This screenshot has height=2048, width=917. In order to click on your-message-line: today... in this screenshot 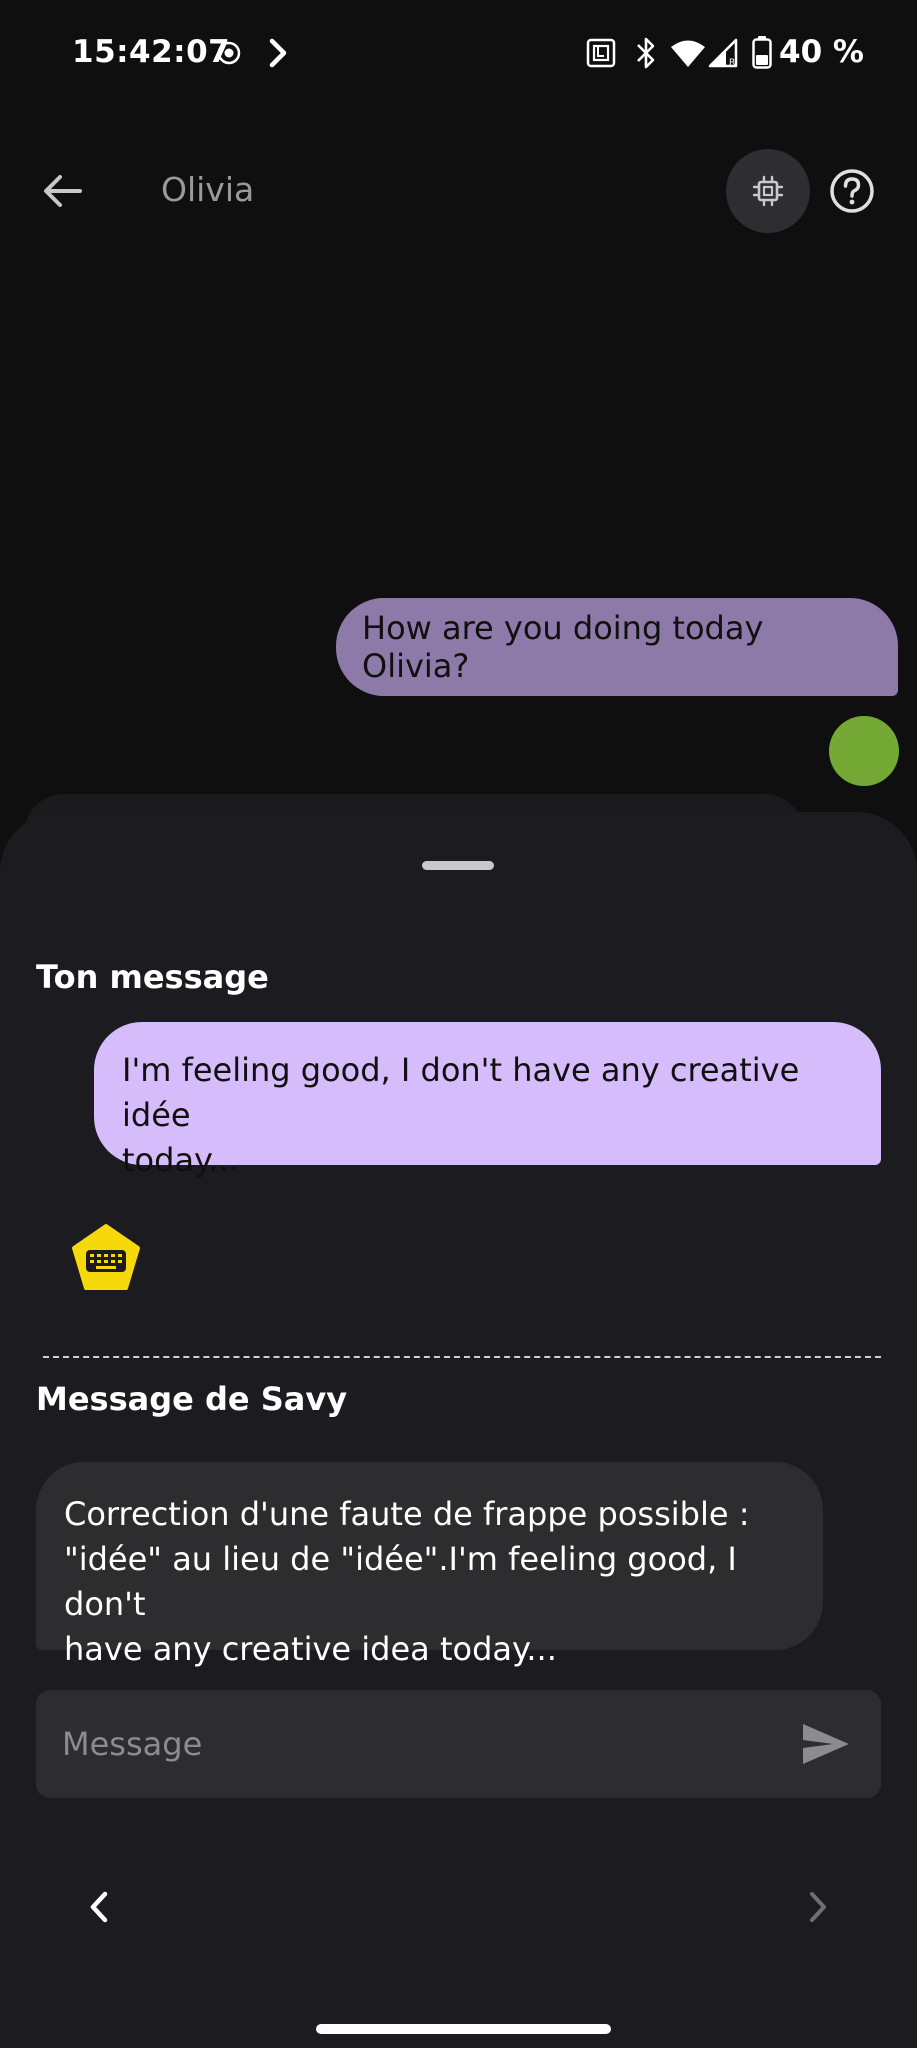, I will do `click(180, 1160)`.